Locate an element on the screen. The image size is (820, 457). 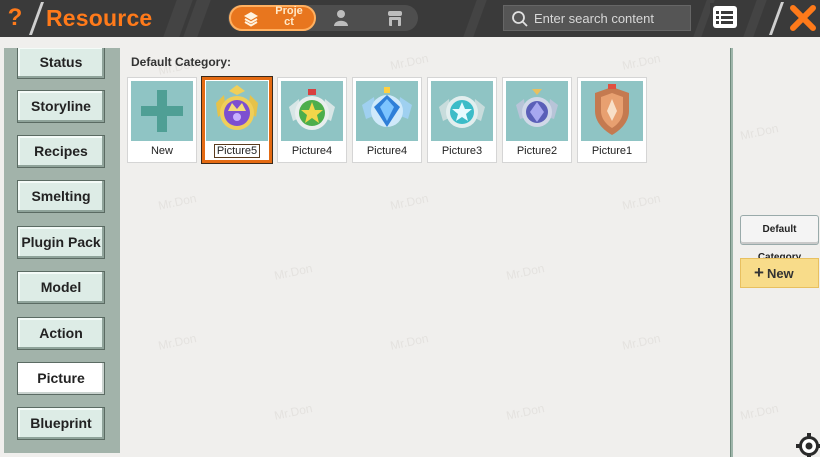
picture-tile: Picture2 is located at coordinates (537, 120).